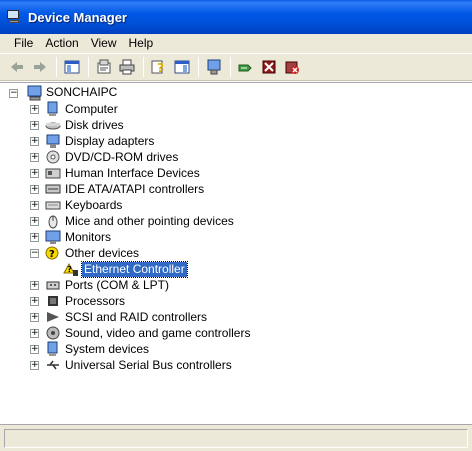 The height and width of the screenshot is (451, 472). Describe the element at coordinates (148, 365) in the screenshot. I see `tree-item-universal-serial-bus-controllers: Universal Serial Bus controllers` at that location.